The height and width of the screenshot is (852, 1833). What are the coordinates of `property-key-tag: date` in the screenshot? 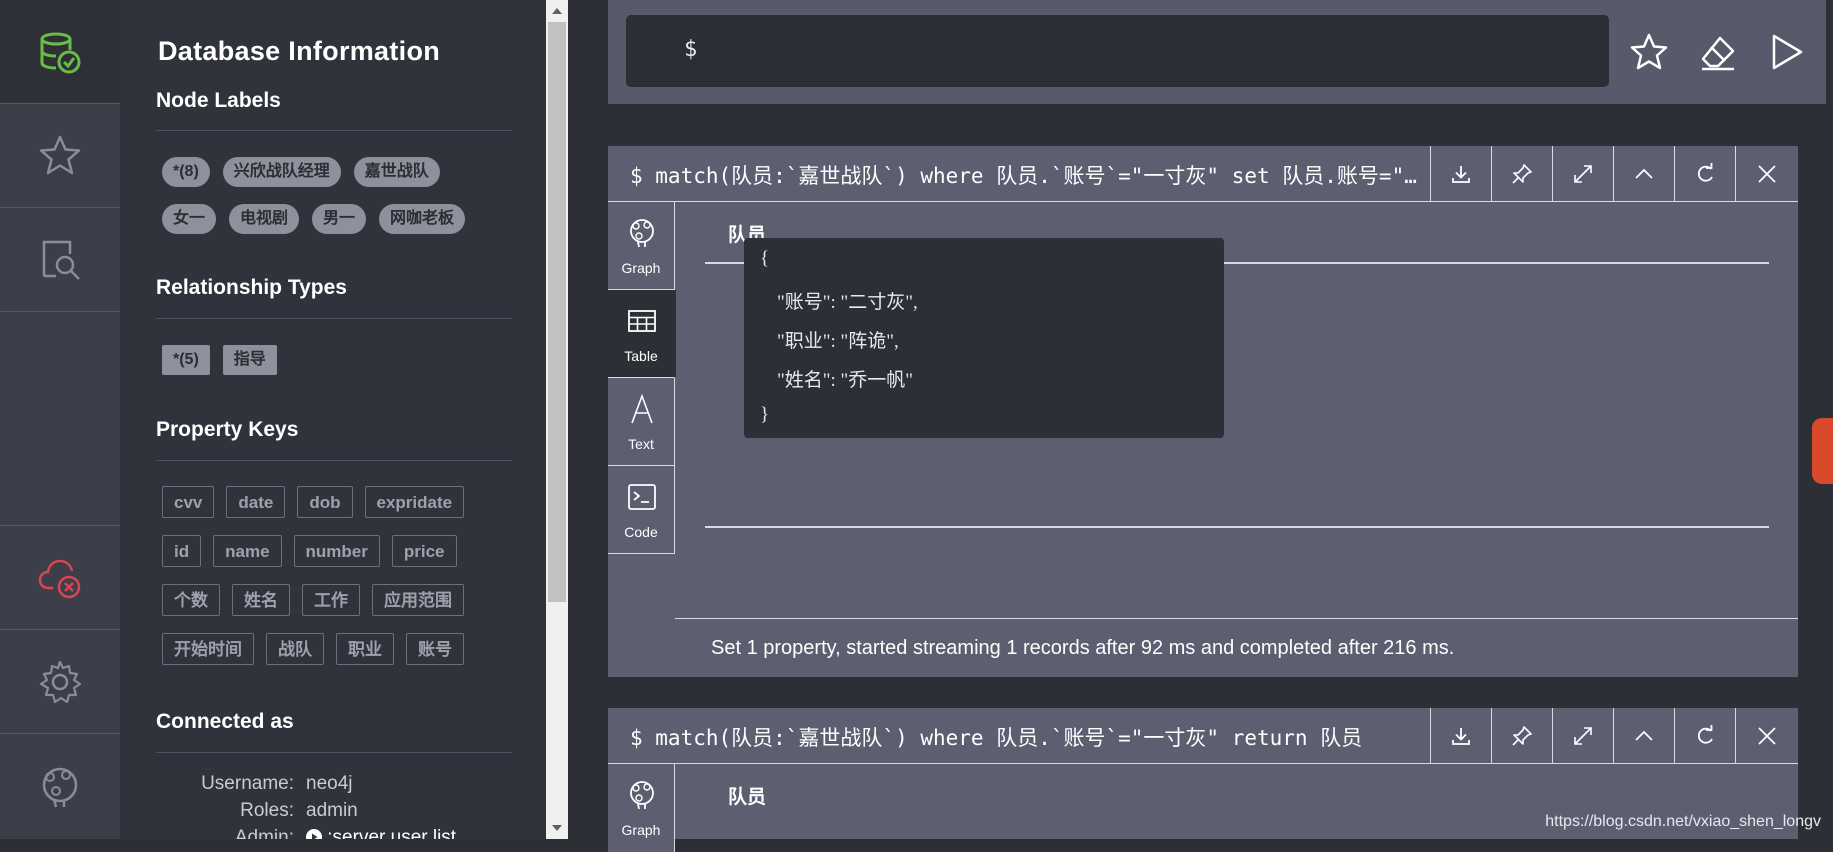 It's located at (256, 502).